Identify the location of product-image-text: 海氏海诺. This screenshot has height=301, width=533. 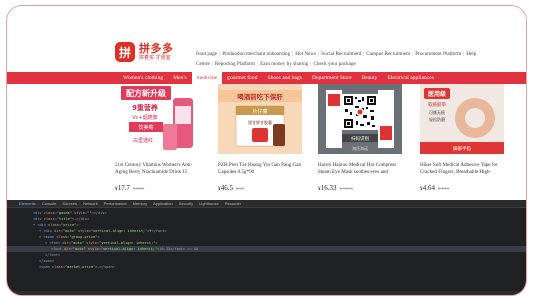
(360, 148).